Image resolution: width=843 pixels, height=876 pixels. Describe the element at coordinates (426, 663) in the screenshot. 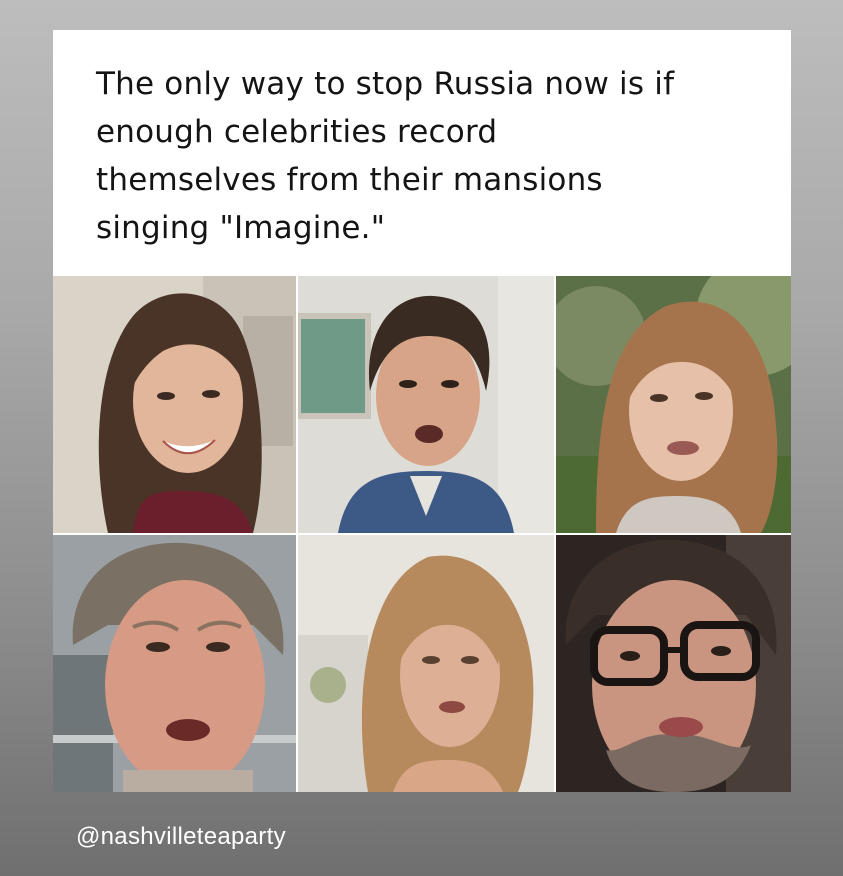

I see `photo-woman-blonde` at that location.